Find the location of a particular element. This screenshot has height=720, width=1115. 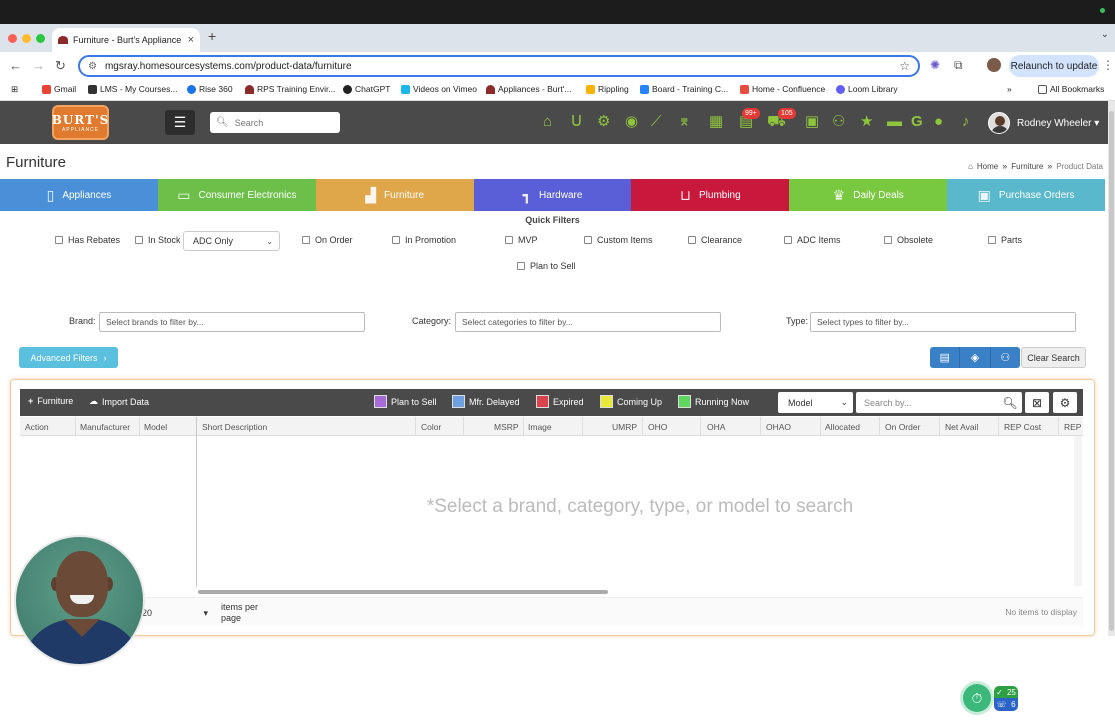

breadcrumb-furniture: Furniture is located at coordinates (1027, 166).